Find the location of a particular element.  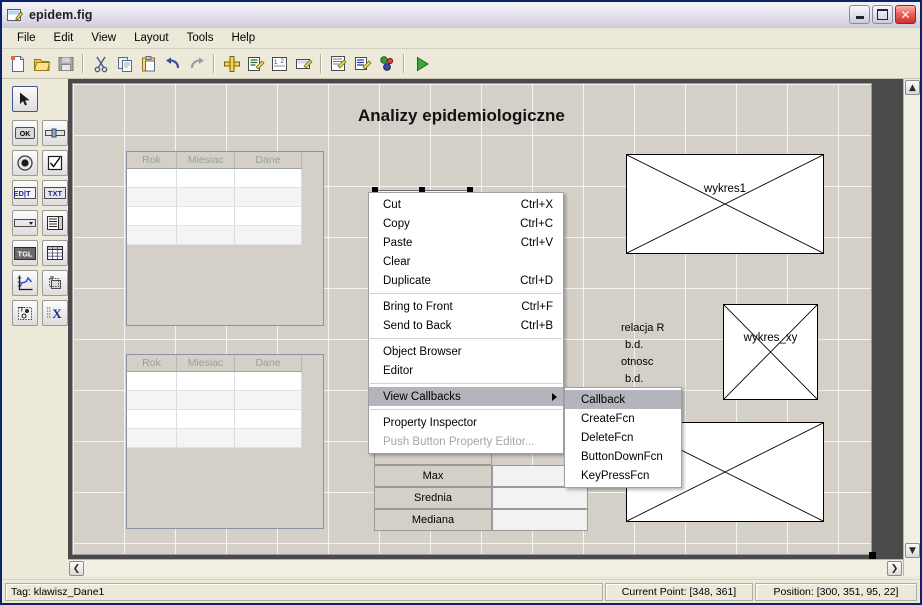

stats-bottom-value-srednia is located at coordinates (540, 498).